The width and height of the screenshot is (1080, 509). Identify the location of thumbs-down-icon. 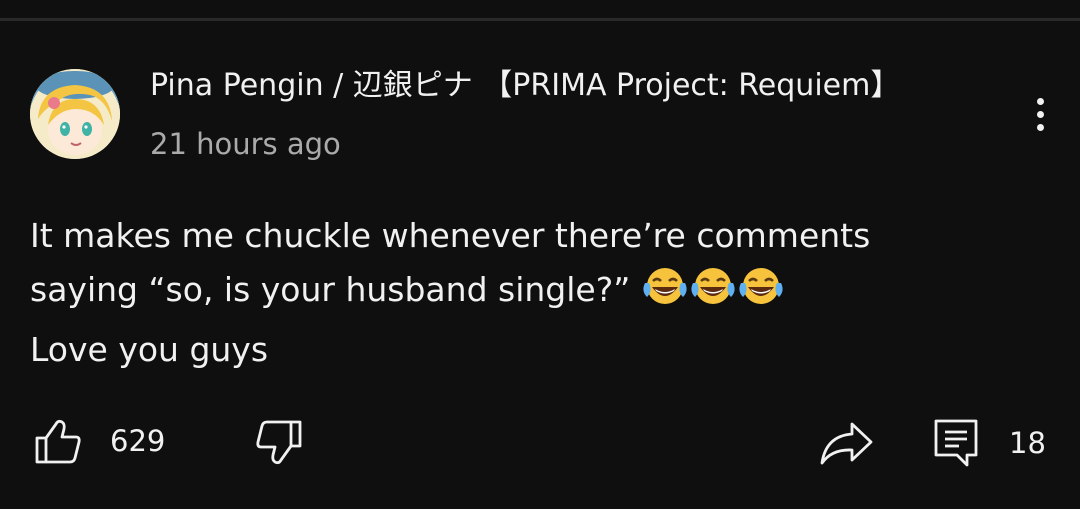
(279, 442).